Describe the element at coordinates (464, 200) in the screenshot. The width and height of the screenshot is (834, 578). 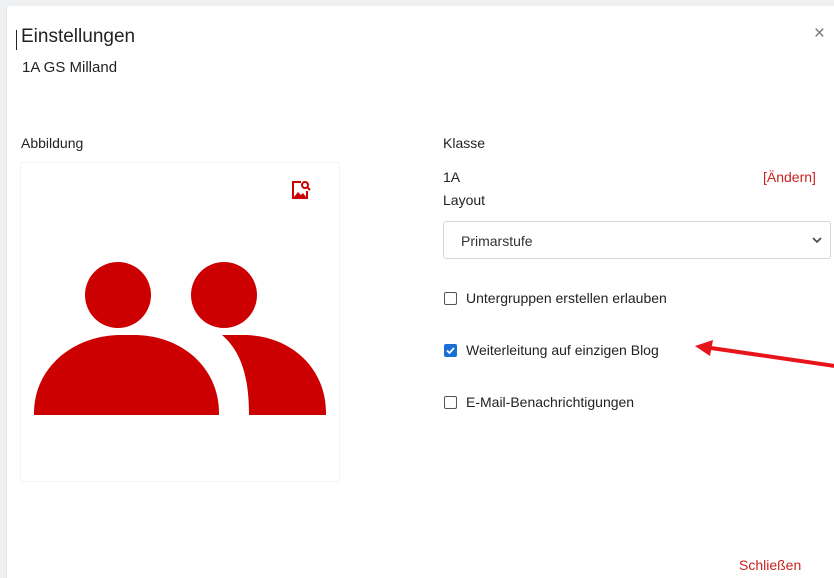
I see `layout-label: Layout` at that location.